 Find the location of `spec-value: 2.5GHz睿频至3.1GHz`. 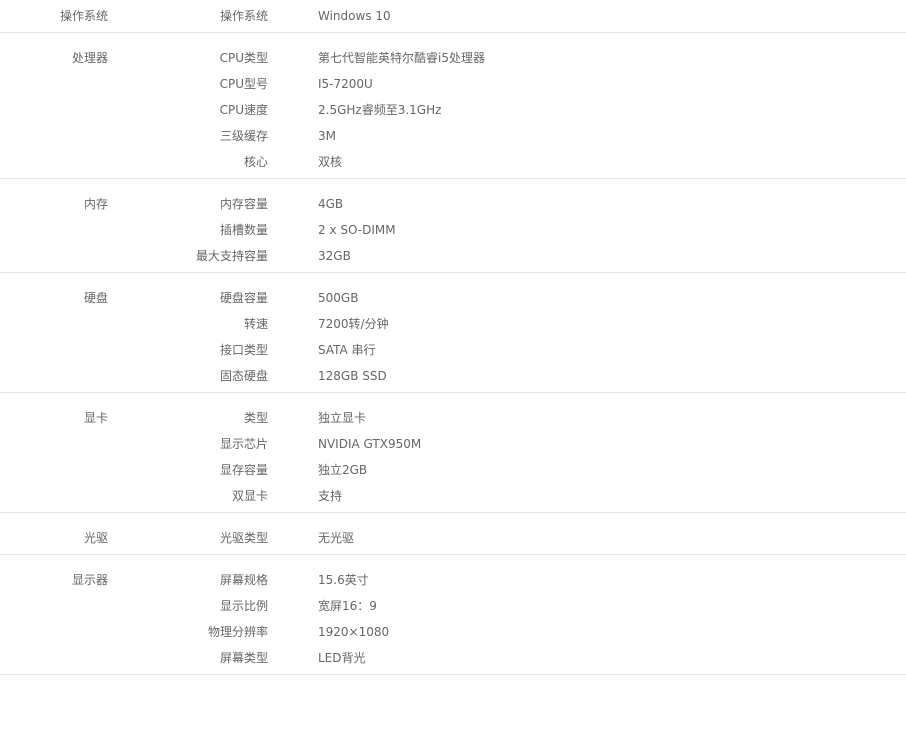

spec-value: 2.5GHz睿频至3.1GHz is located at coordinates (380, 110).